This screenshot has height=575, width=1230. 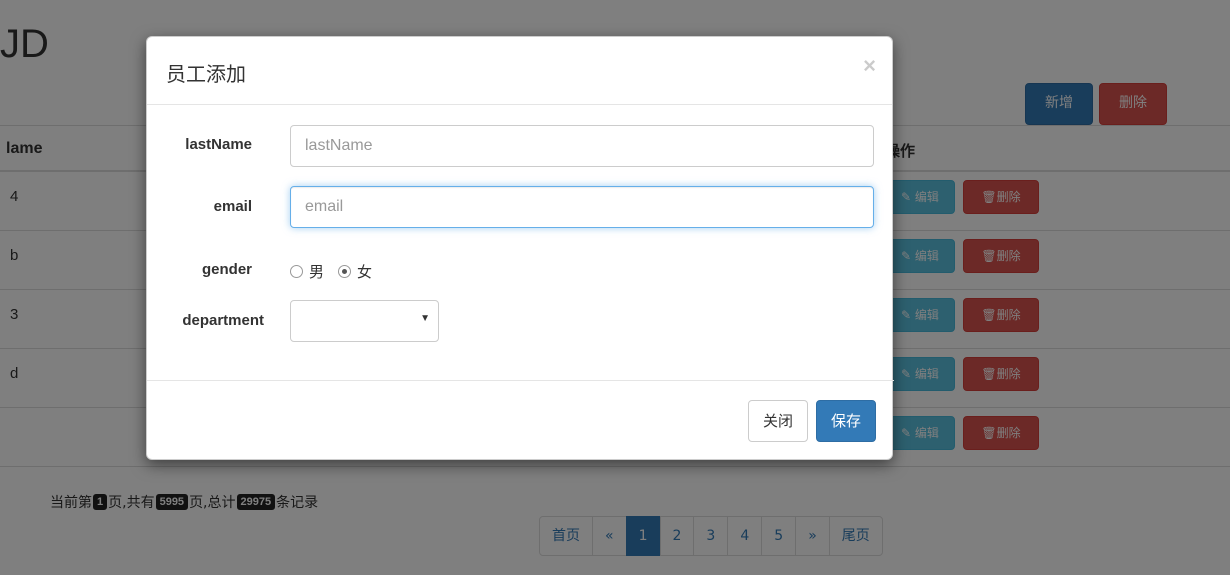 I want to click on gender-female-label: 女, so click(x=365, y=272).